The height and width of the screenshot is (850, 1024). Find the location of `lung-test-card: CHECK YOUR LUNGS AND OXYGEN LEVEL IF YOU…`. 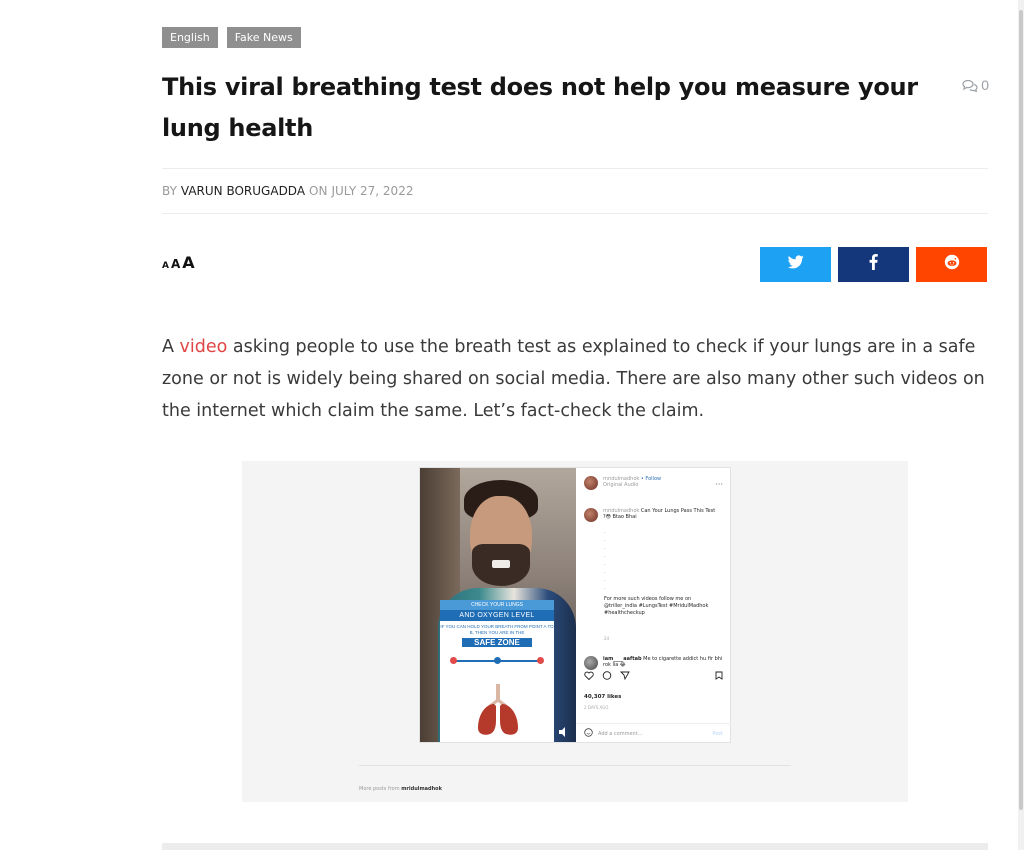

lung-test-card: CHECK YOUR LUNGS AND OXYGEN LEVEL IF YOU… is located at coordinates (497, 671).